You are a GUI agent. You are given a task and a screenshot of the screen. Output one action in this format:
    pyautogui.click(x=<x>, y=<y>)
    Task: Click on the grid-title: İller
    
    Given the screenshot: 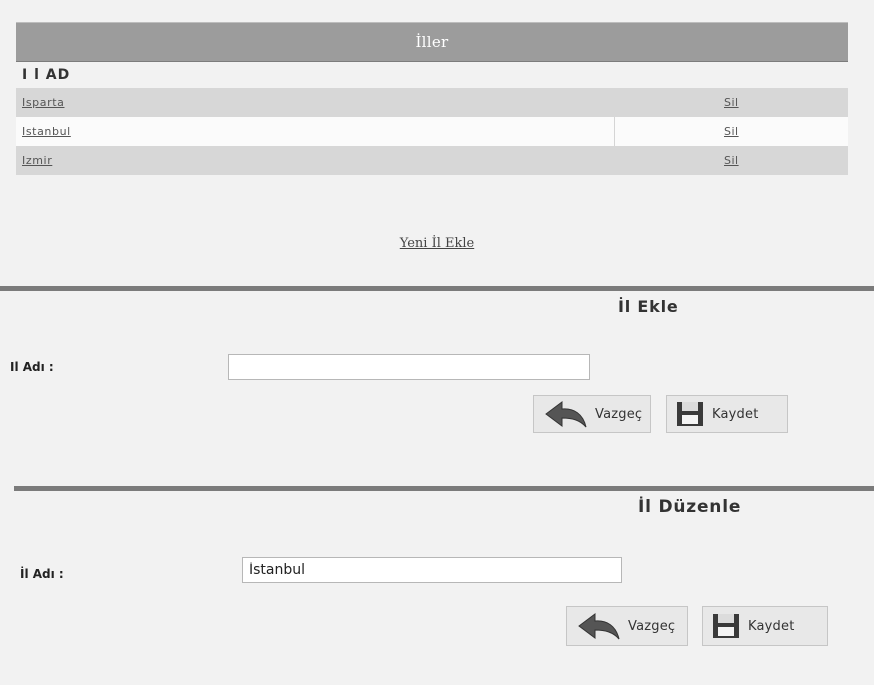 What is the action you would take?
    pyautogui.click(x=432, y=42)
    